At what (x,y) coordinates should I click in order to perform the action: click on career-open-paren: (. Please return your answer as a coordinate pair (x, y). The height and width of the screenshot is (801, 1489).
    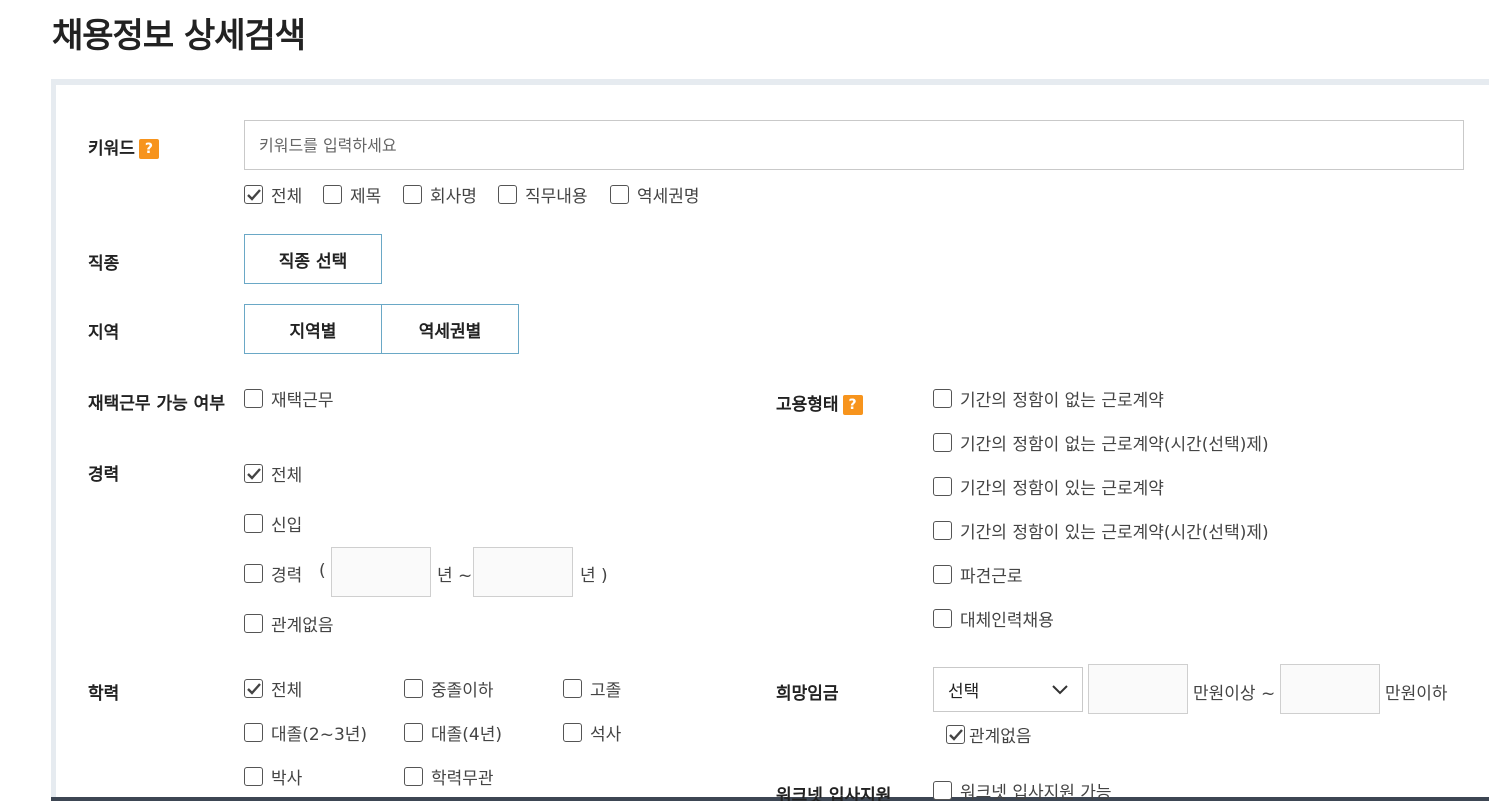
    Looking at the image, I should click on (322, 571).